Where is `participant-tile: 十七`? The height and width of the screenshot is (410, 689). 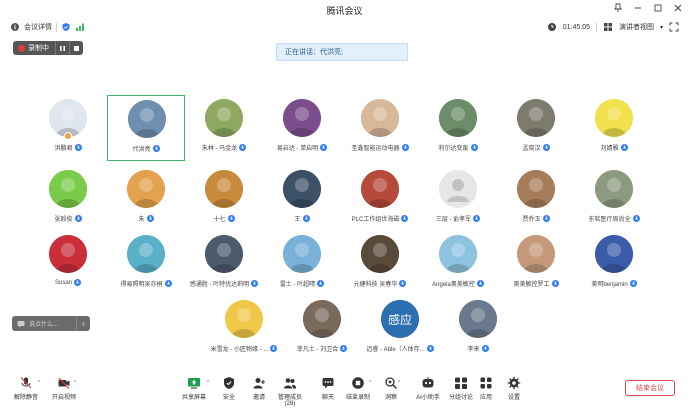 participant-tile: 十七 is located at coordinates (224, 199).